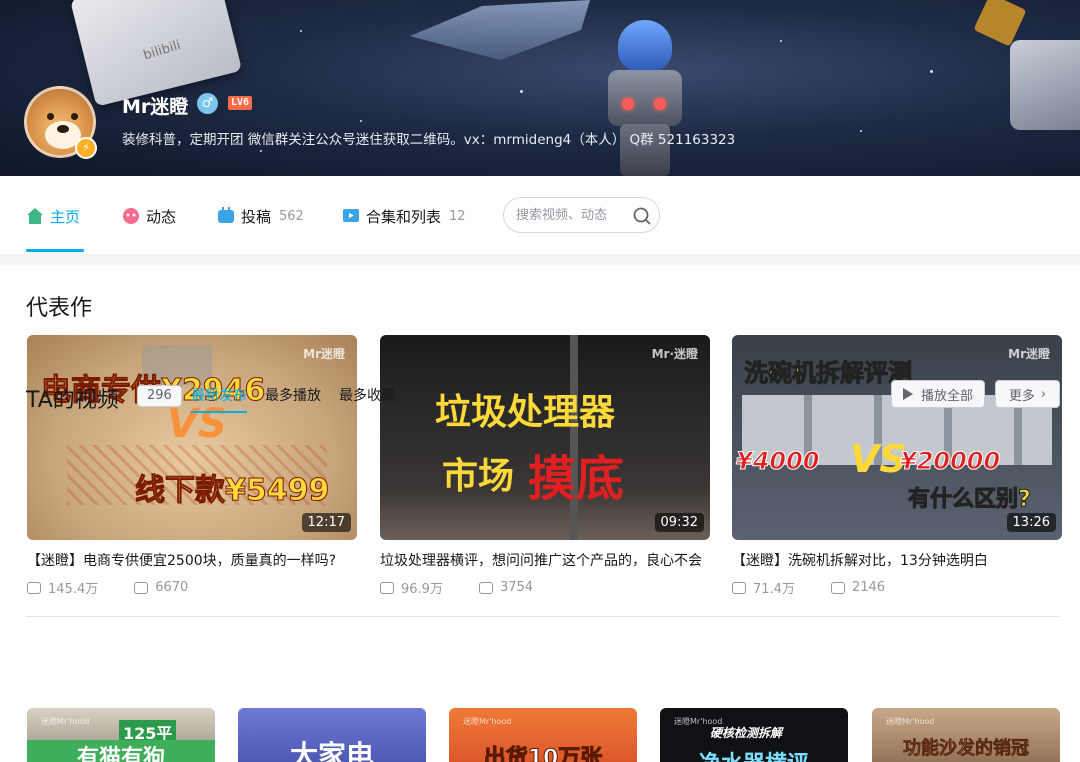 The width and height of the screenshot is (1080, 762). I want to click on video-thumbnail: Mr迷瞪 电商专供¥2946 VS 线下款¥5499 12:17, so click(192, 437).